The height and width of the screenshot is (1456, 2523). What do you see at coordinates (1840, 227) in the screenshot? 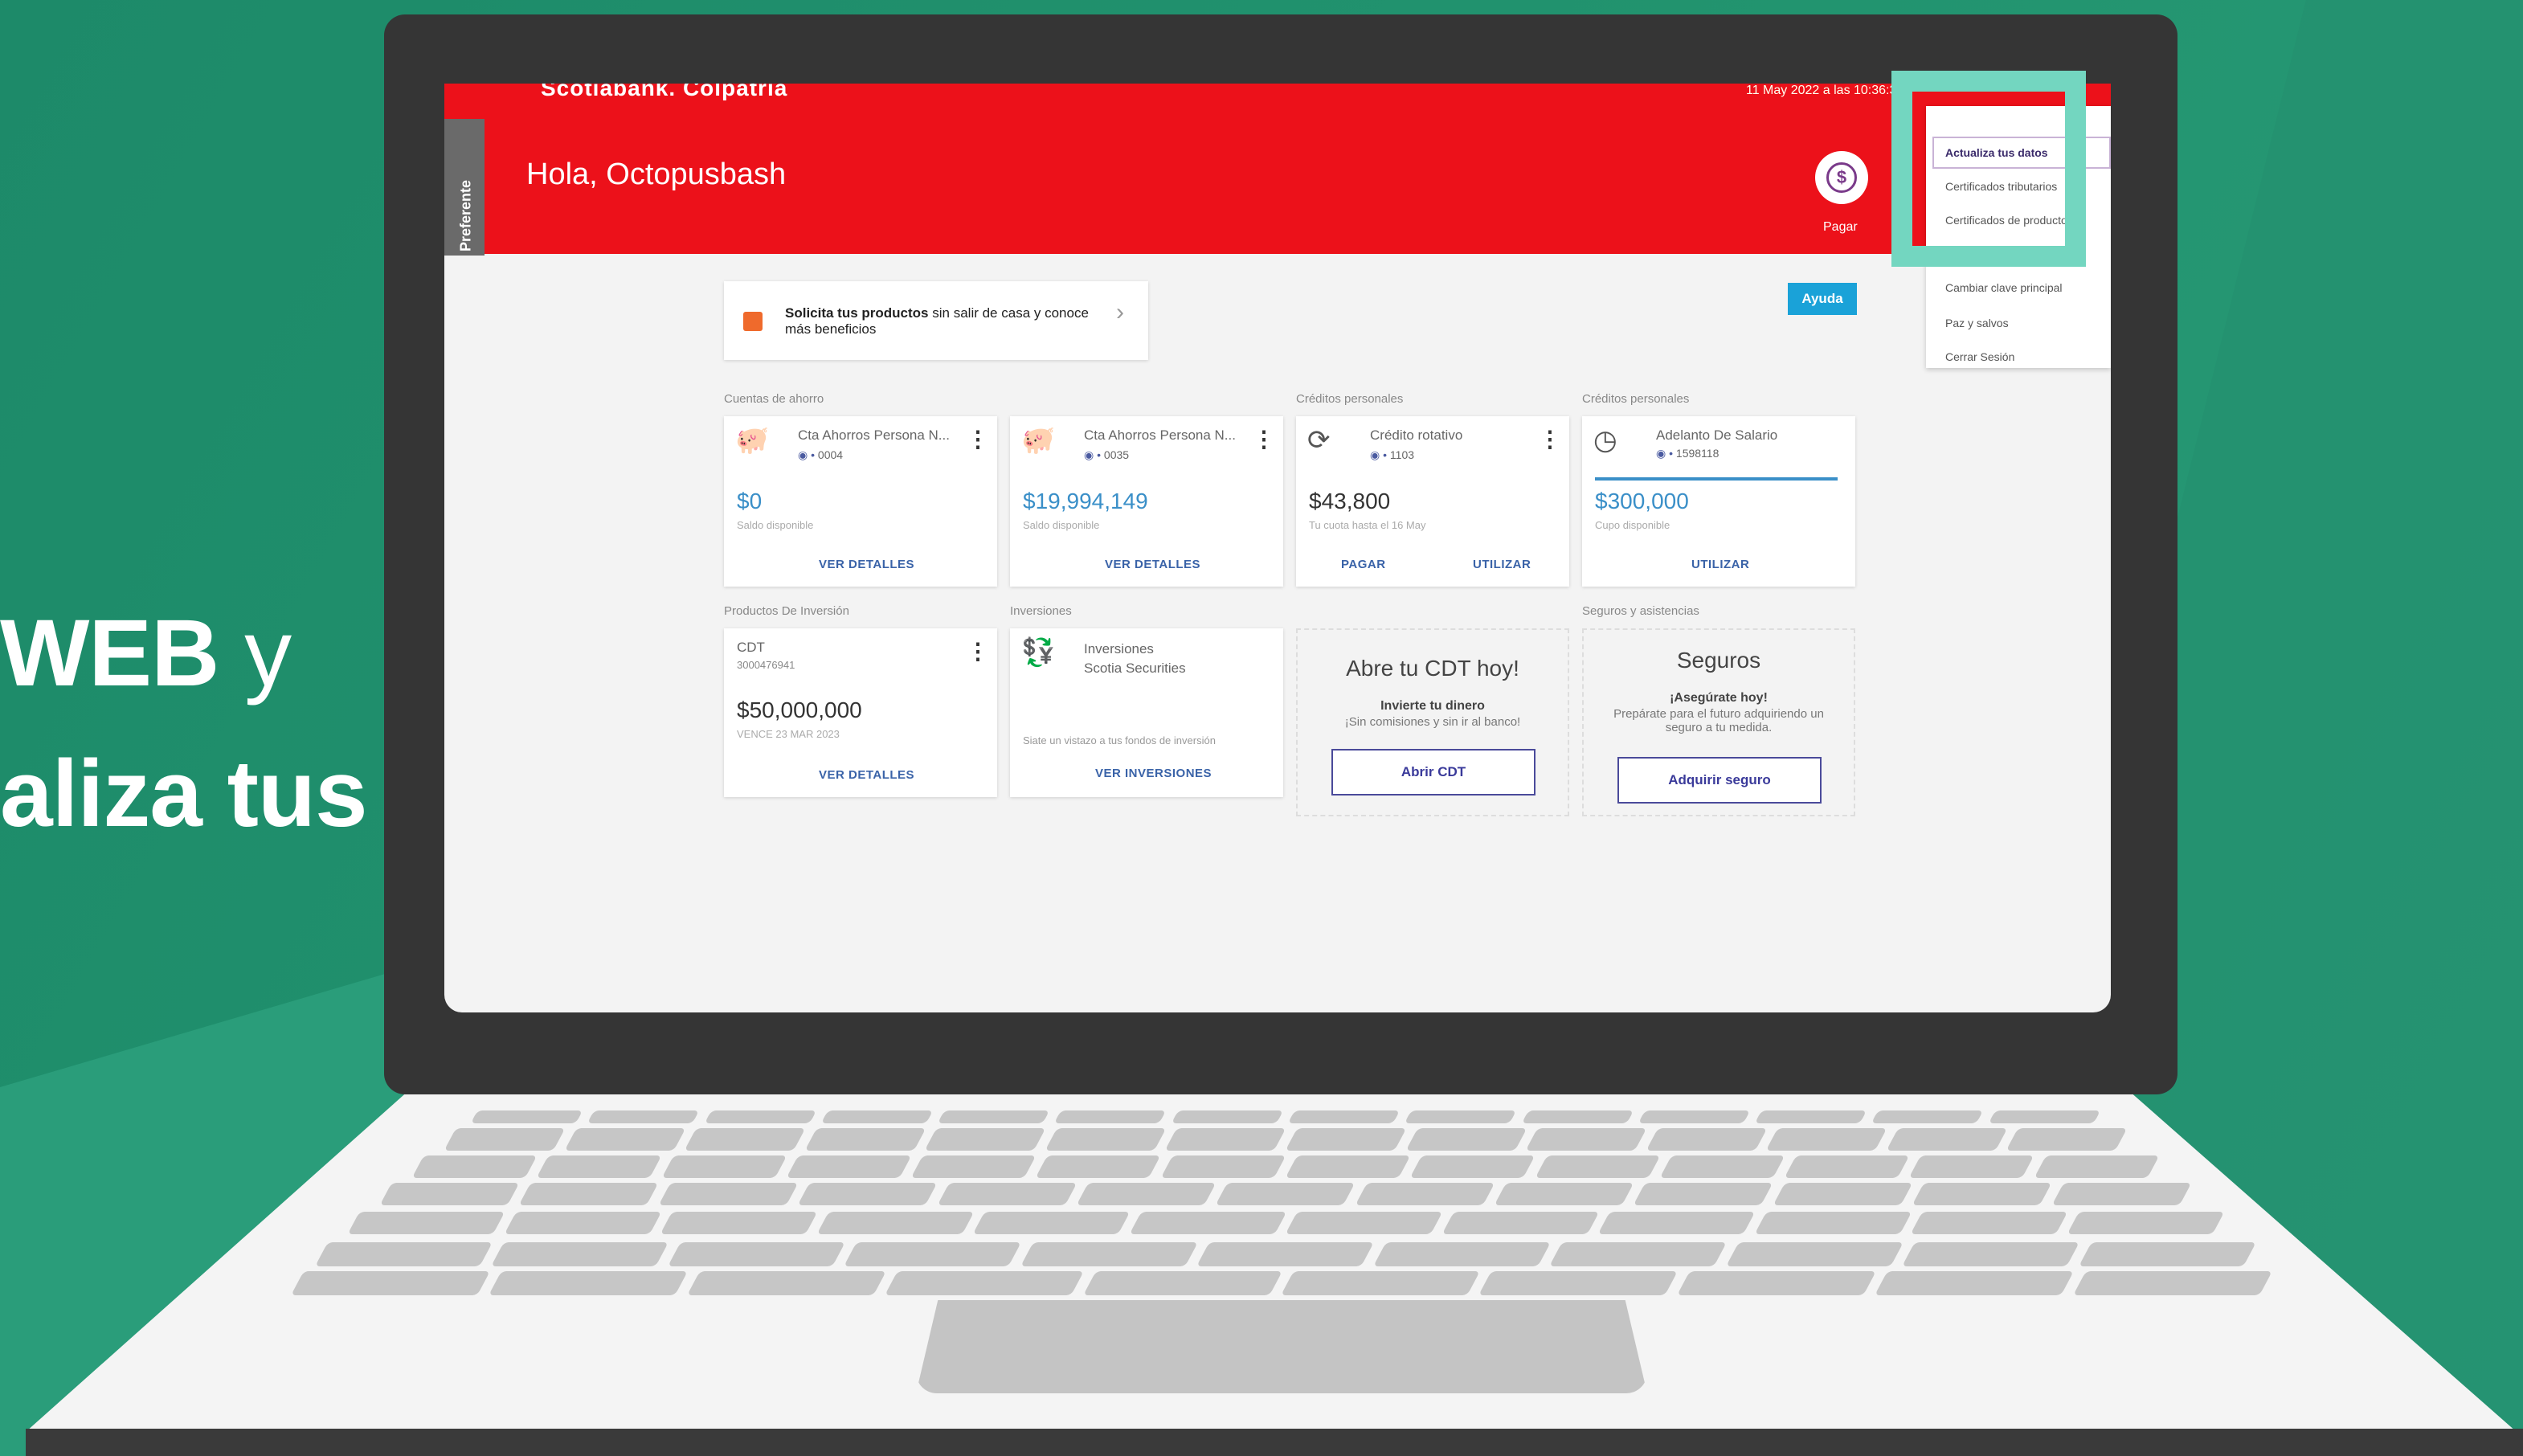
I see `pay-label: Pagar` at bounding box center [1840, 227].